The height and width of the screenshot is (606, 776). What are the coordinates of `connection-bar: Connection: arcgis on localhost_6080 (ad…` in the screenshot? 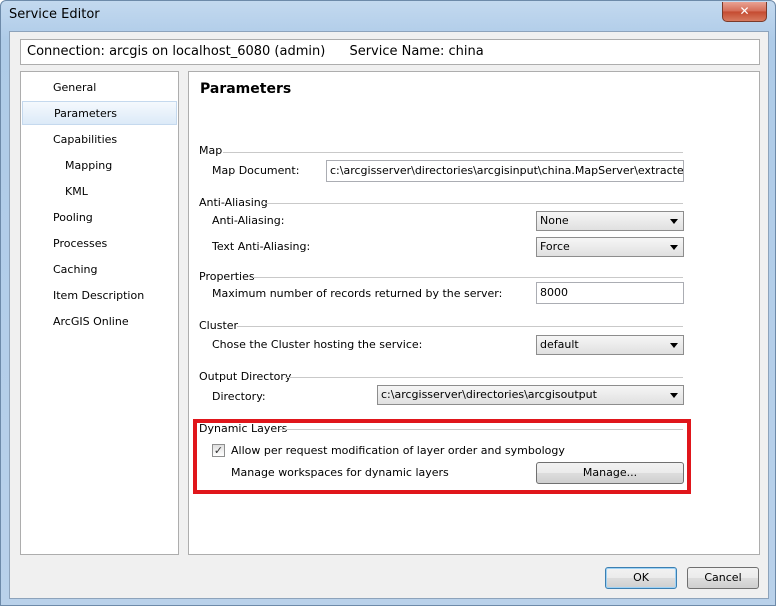 It's located at (390, 52).